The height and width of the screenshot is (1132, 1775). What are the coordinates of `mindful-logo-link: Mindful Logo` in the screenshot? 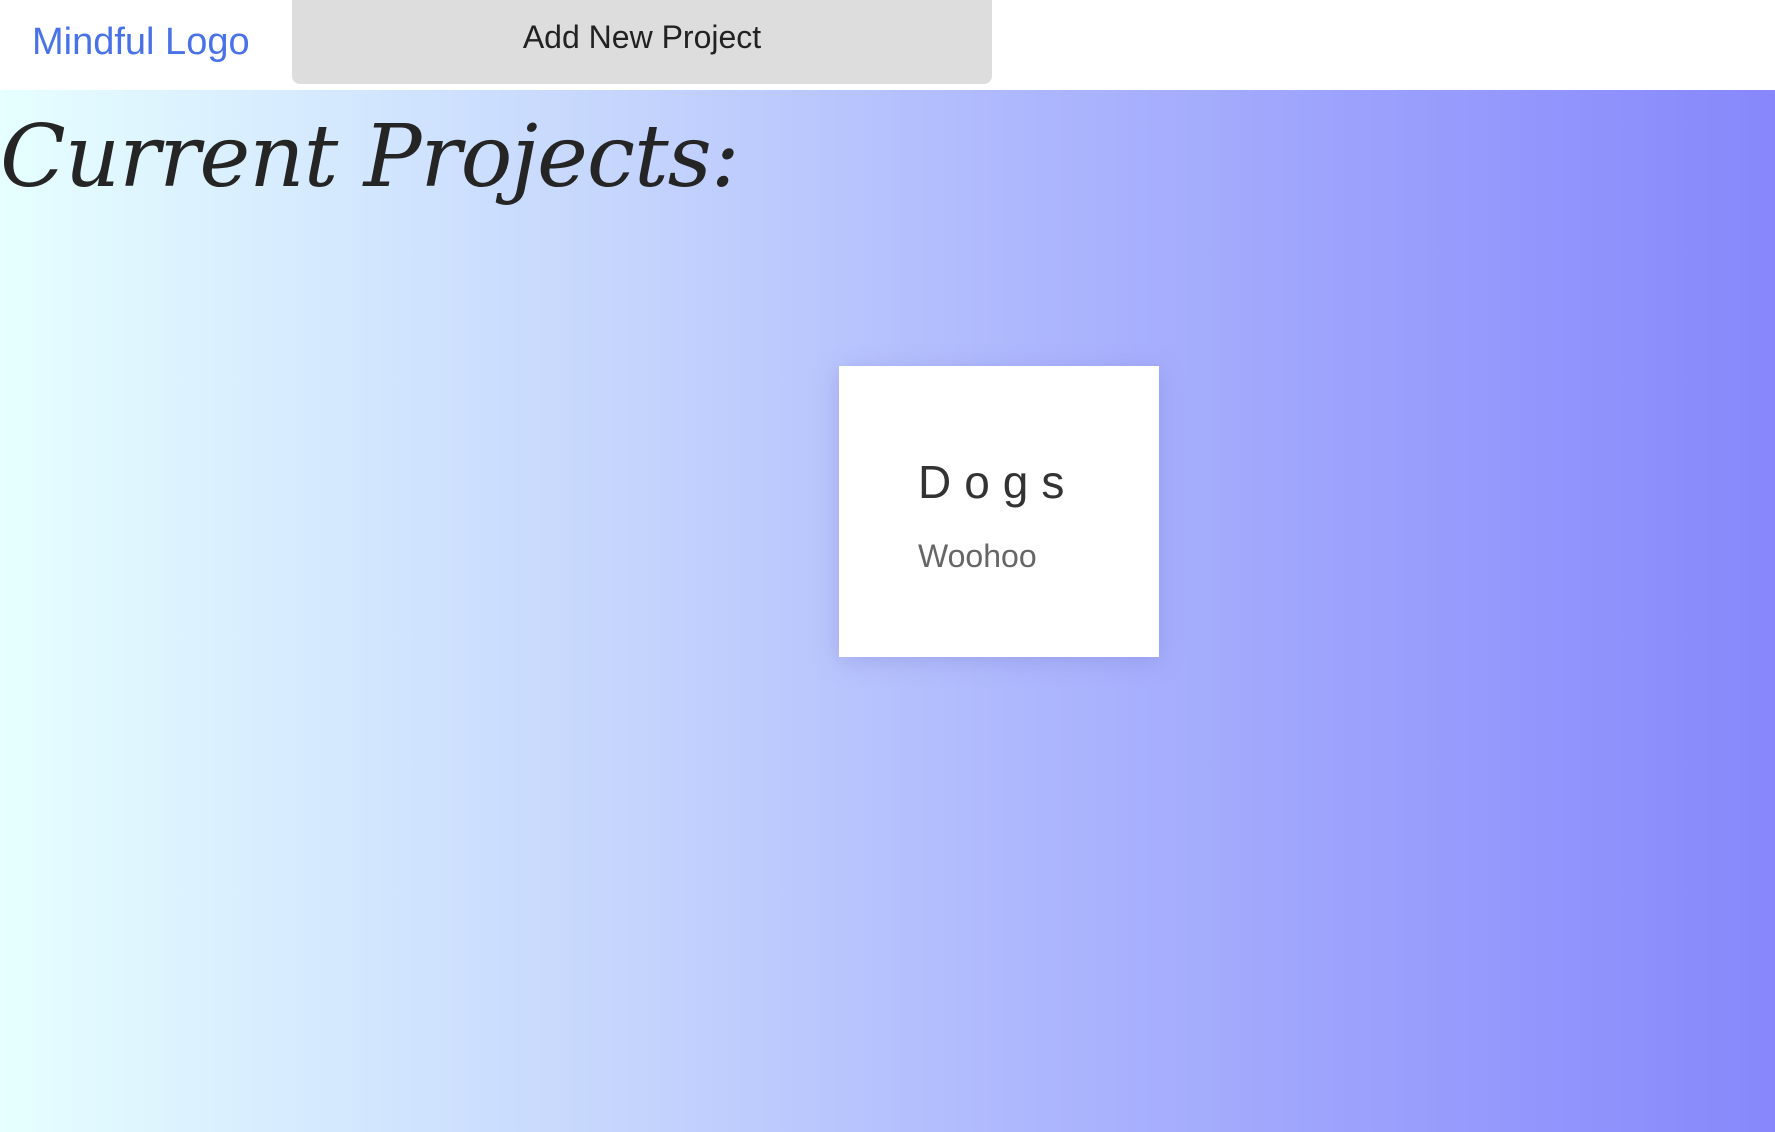 It's located at (141, 42).